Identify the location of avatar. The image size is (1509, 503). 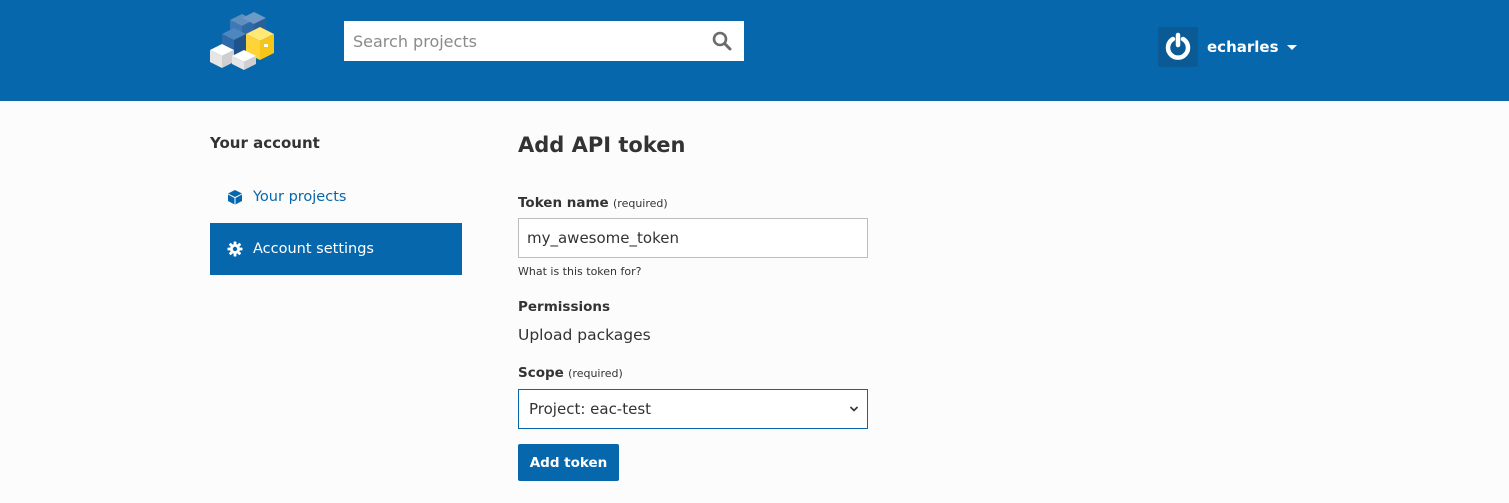
(1178, 47).